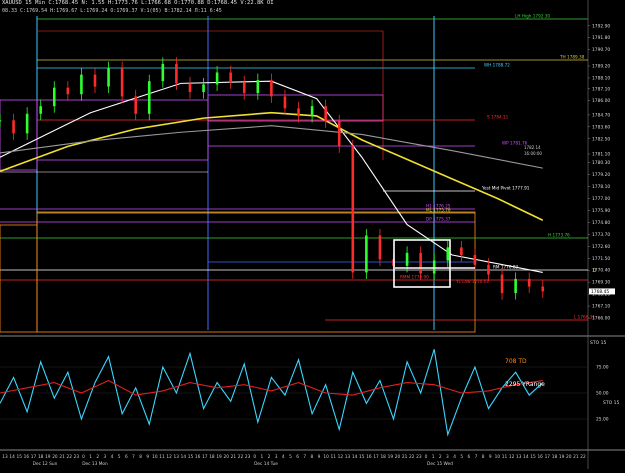 The width and height of the screenshot is (625, 473). Describe the element at coordinates (601, 50) in the screenshot. I see `y-tick-label: 1790.70` at that location.